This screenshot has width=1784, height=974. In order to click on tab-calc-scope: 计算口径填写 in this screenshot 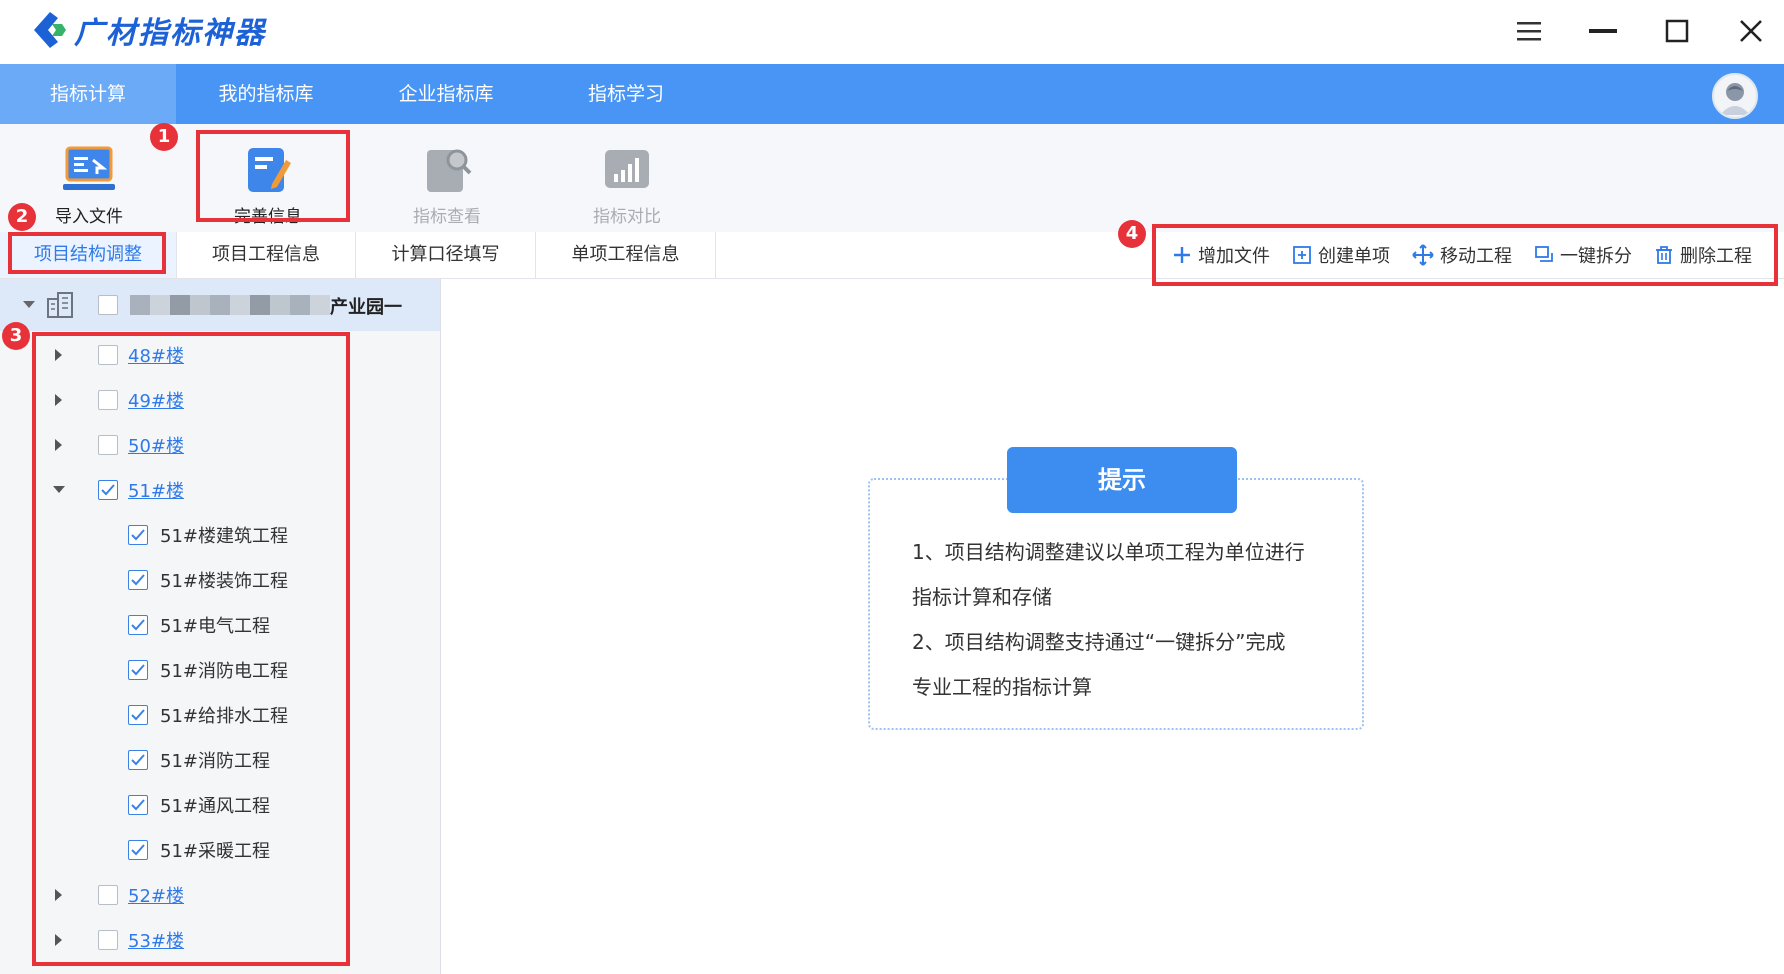, I will do `click(446, 255)`.